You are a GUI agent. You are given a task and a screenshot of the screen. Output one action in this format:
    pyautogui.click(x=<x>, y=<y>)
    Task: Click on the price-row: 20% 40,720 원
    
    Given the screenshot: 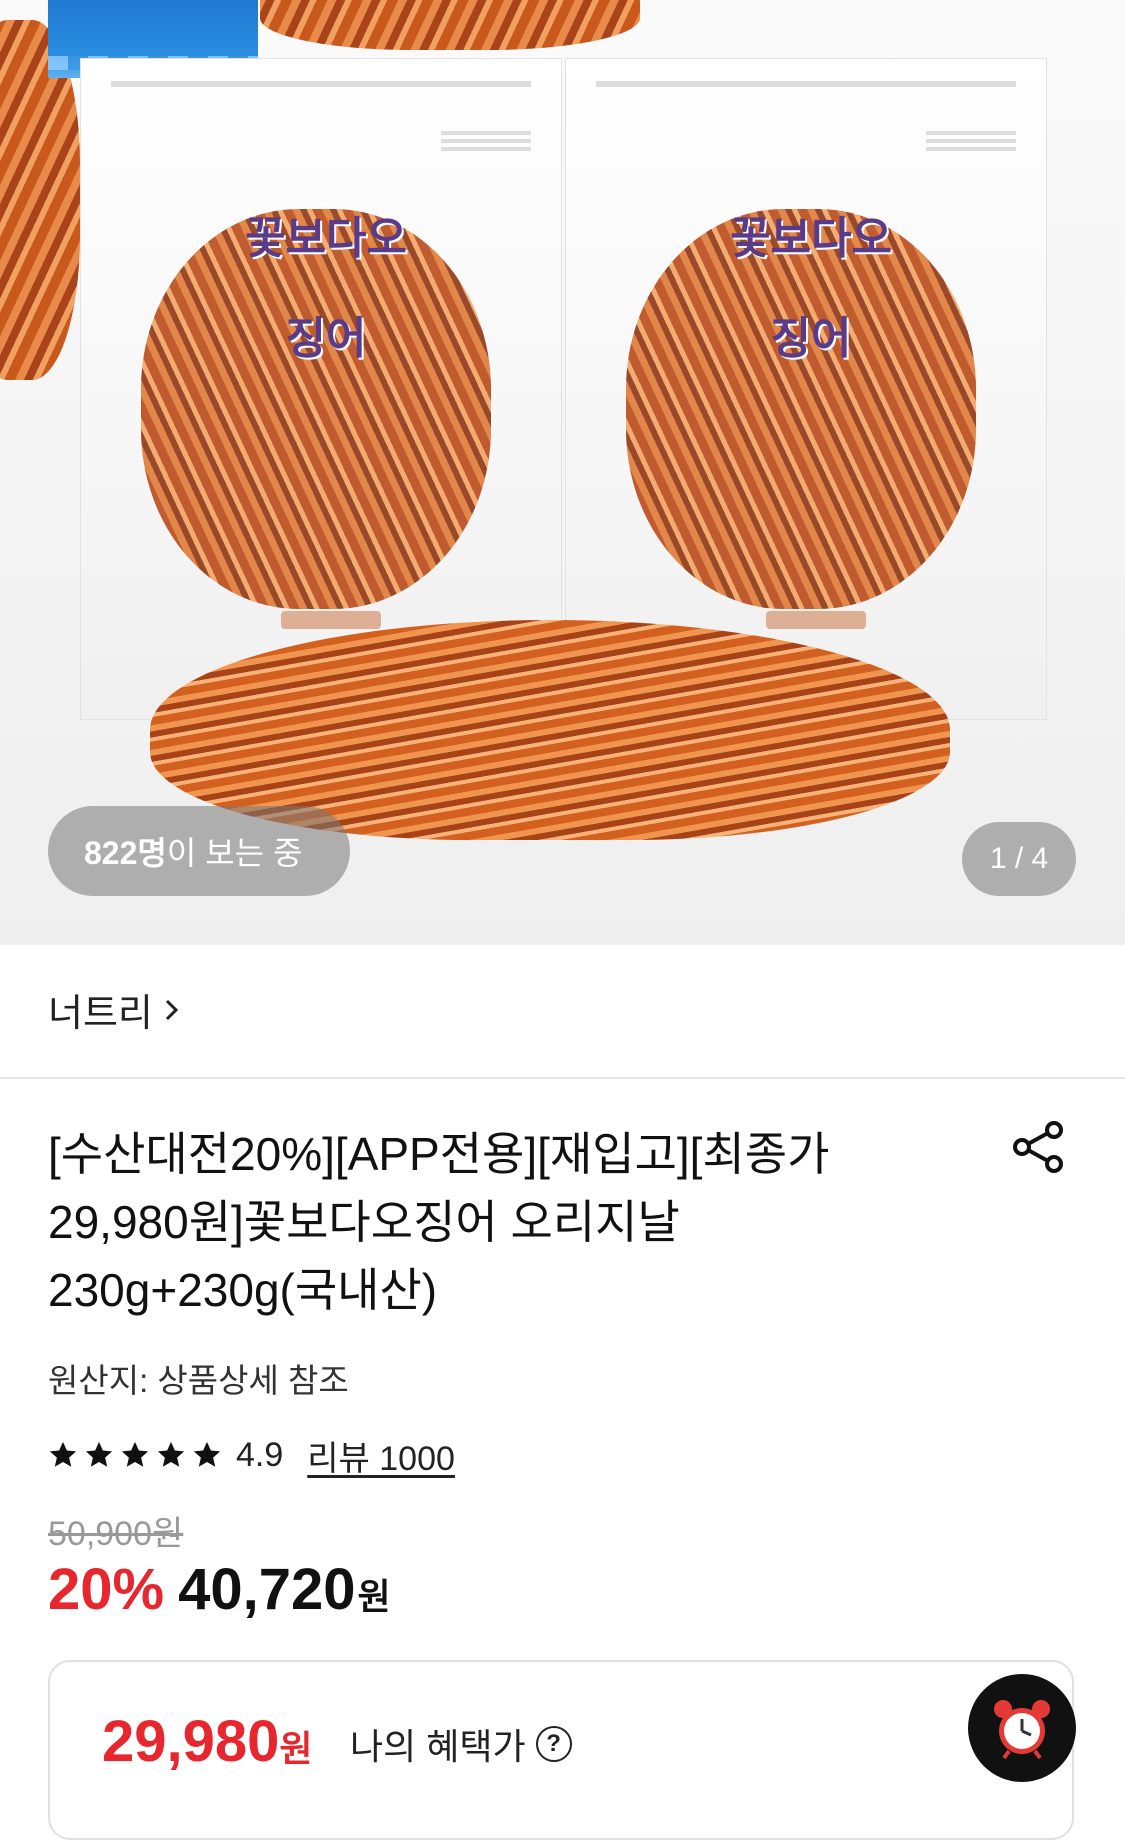 What is the action you would take?
    pyautogui.click(x=219, y=1589)
    